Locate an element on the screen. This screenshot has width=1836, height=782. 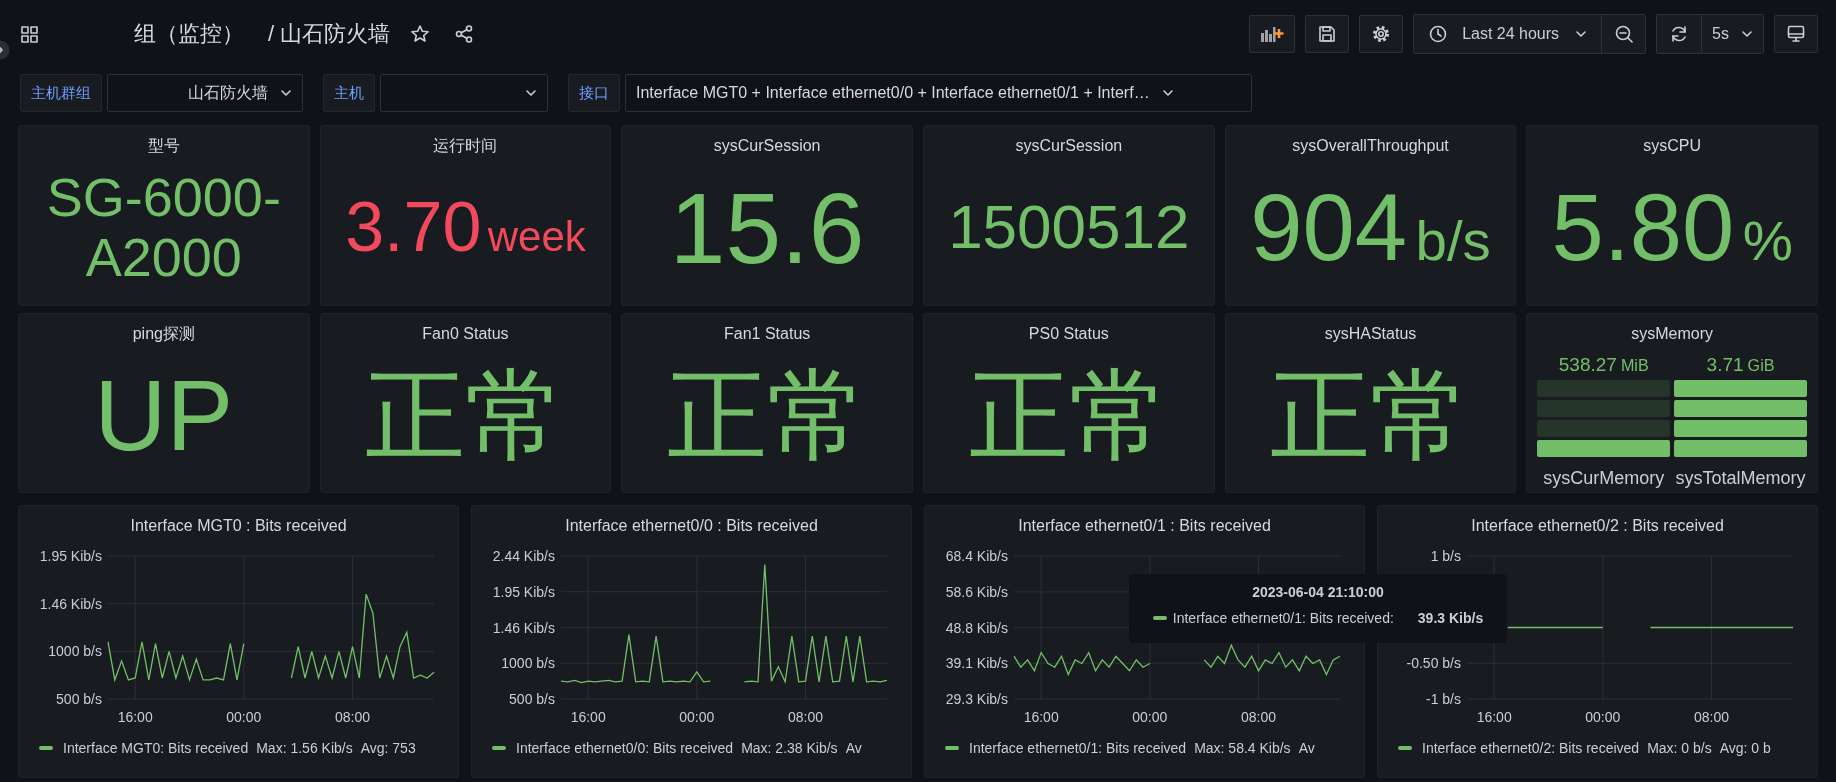
axis-label: 48.8 Kib/s is located at coordinates (976, 627).